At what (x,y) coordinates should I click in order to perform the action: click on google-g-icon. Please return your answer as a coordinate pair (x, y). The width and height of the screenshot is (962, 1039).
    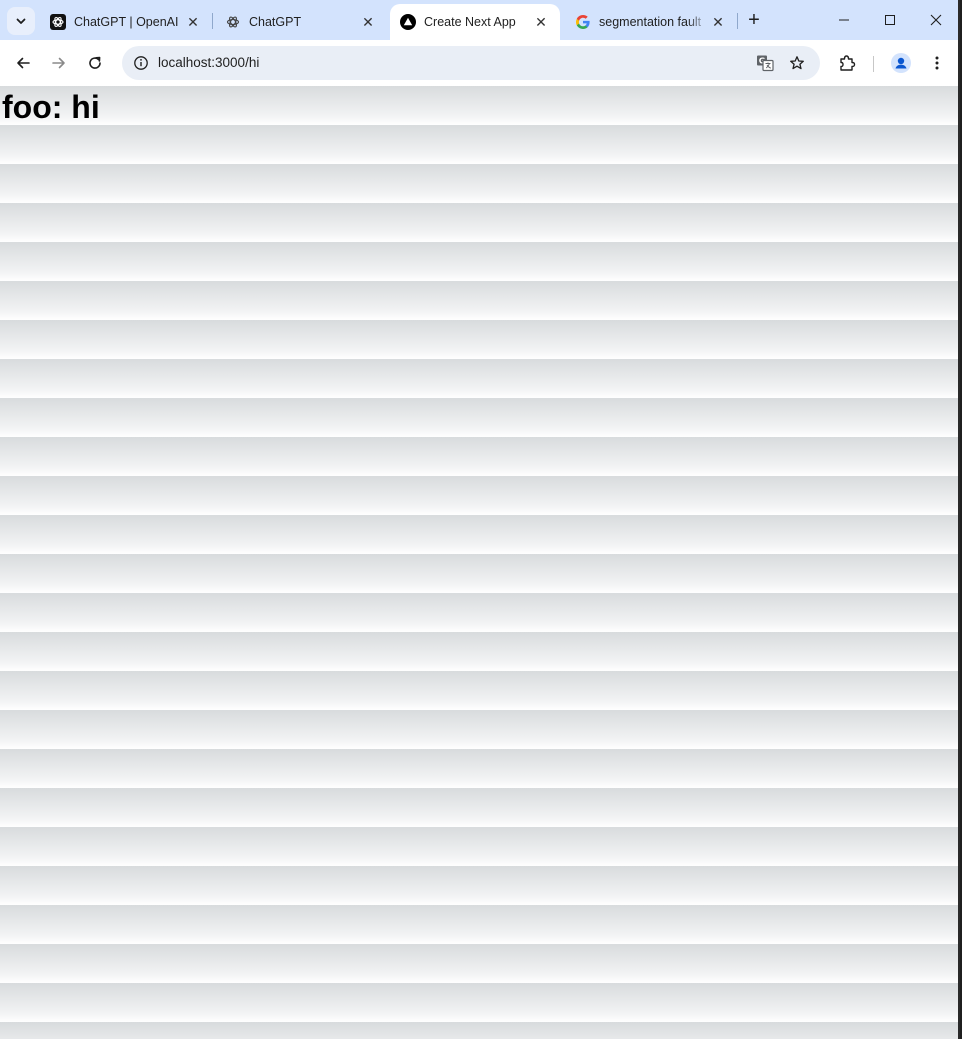
    Looking at the image, I should click on (583, 22).